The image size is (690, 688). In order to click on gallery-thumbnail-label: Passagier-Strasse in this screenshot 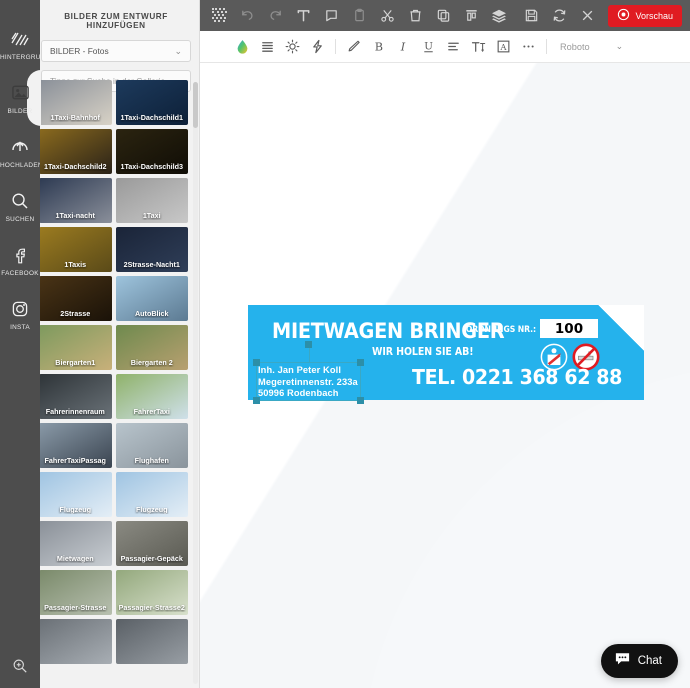, I will do `click(75, 607)`.